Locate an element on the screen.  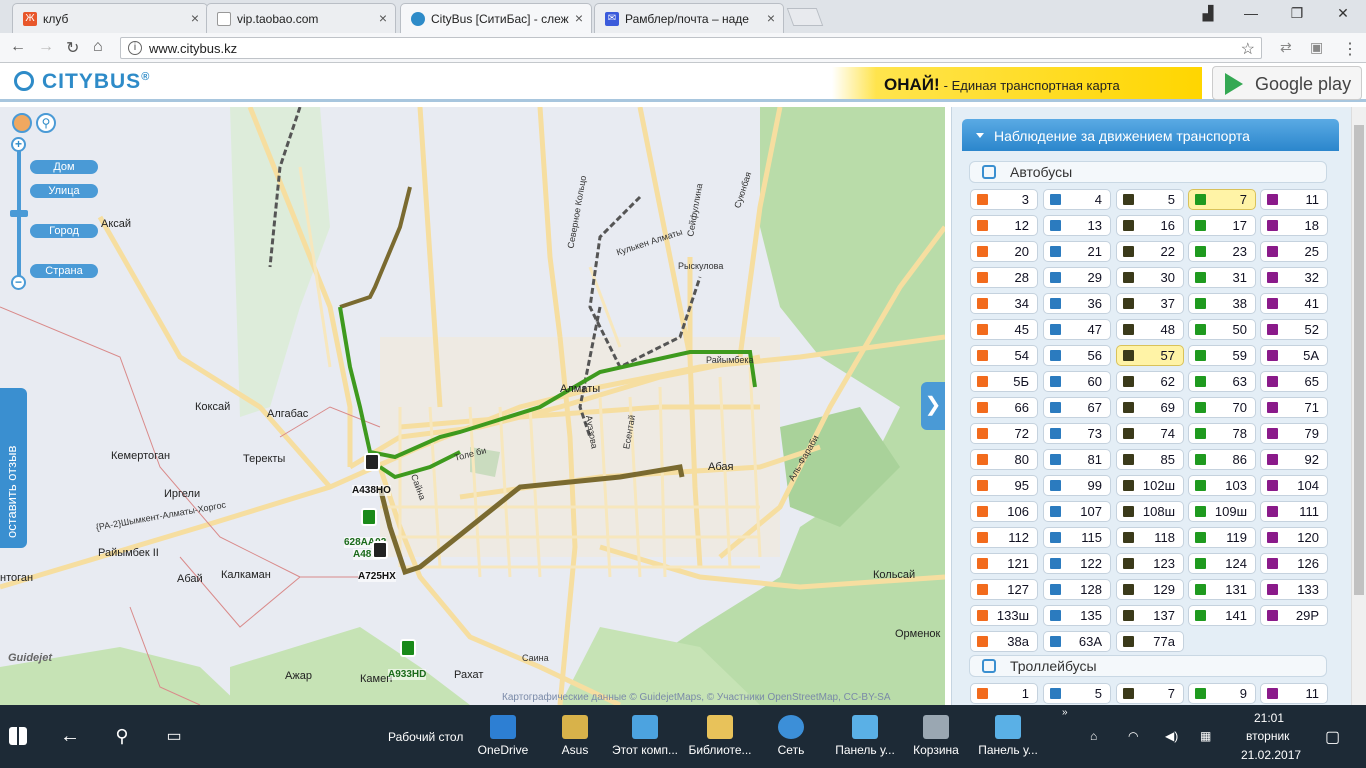
bus-route-73-button: 73 is located at coordinates (1077, 433).